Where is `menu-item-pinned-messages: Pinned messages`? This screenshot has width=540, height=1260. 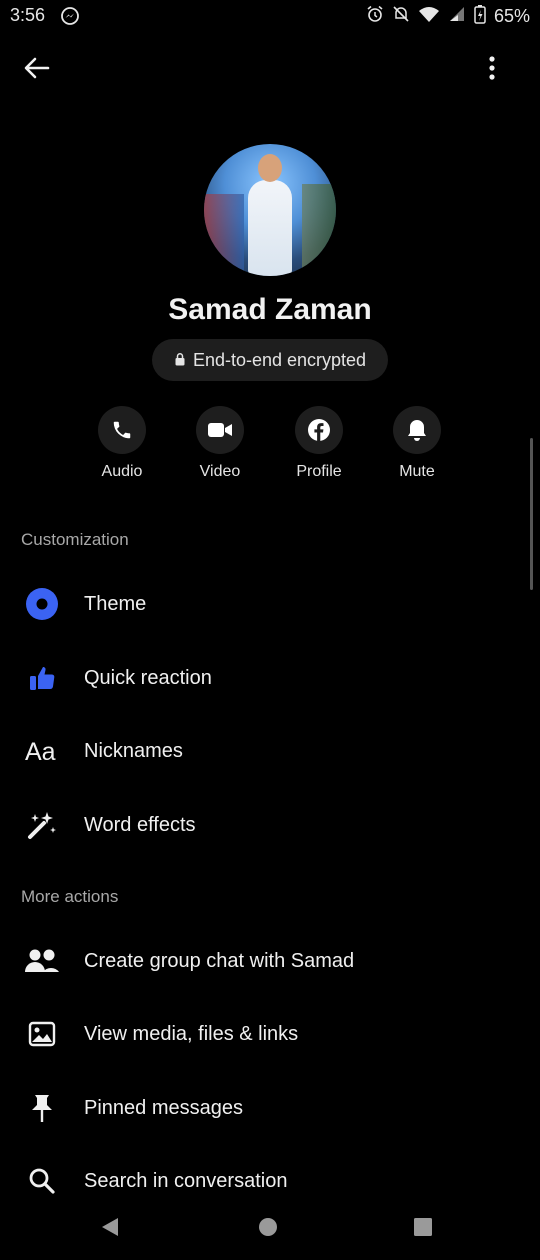 menu-item-pinned-messages: Pinned messages is located at coordinates (270, 1108).